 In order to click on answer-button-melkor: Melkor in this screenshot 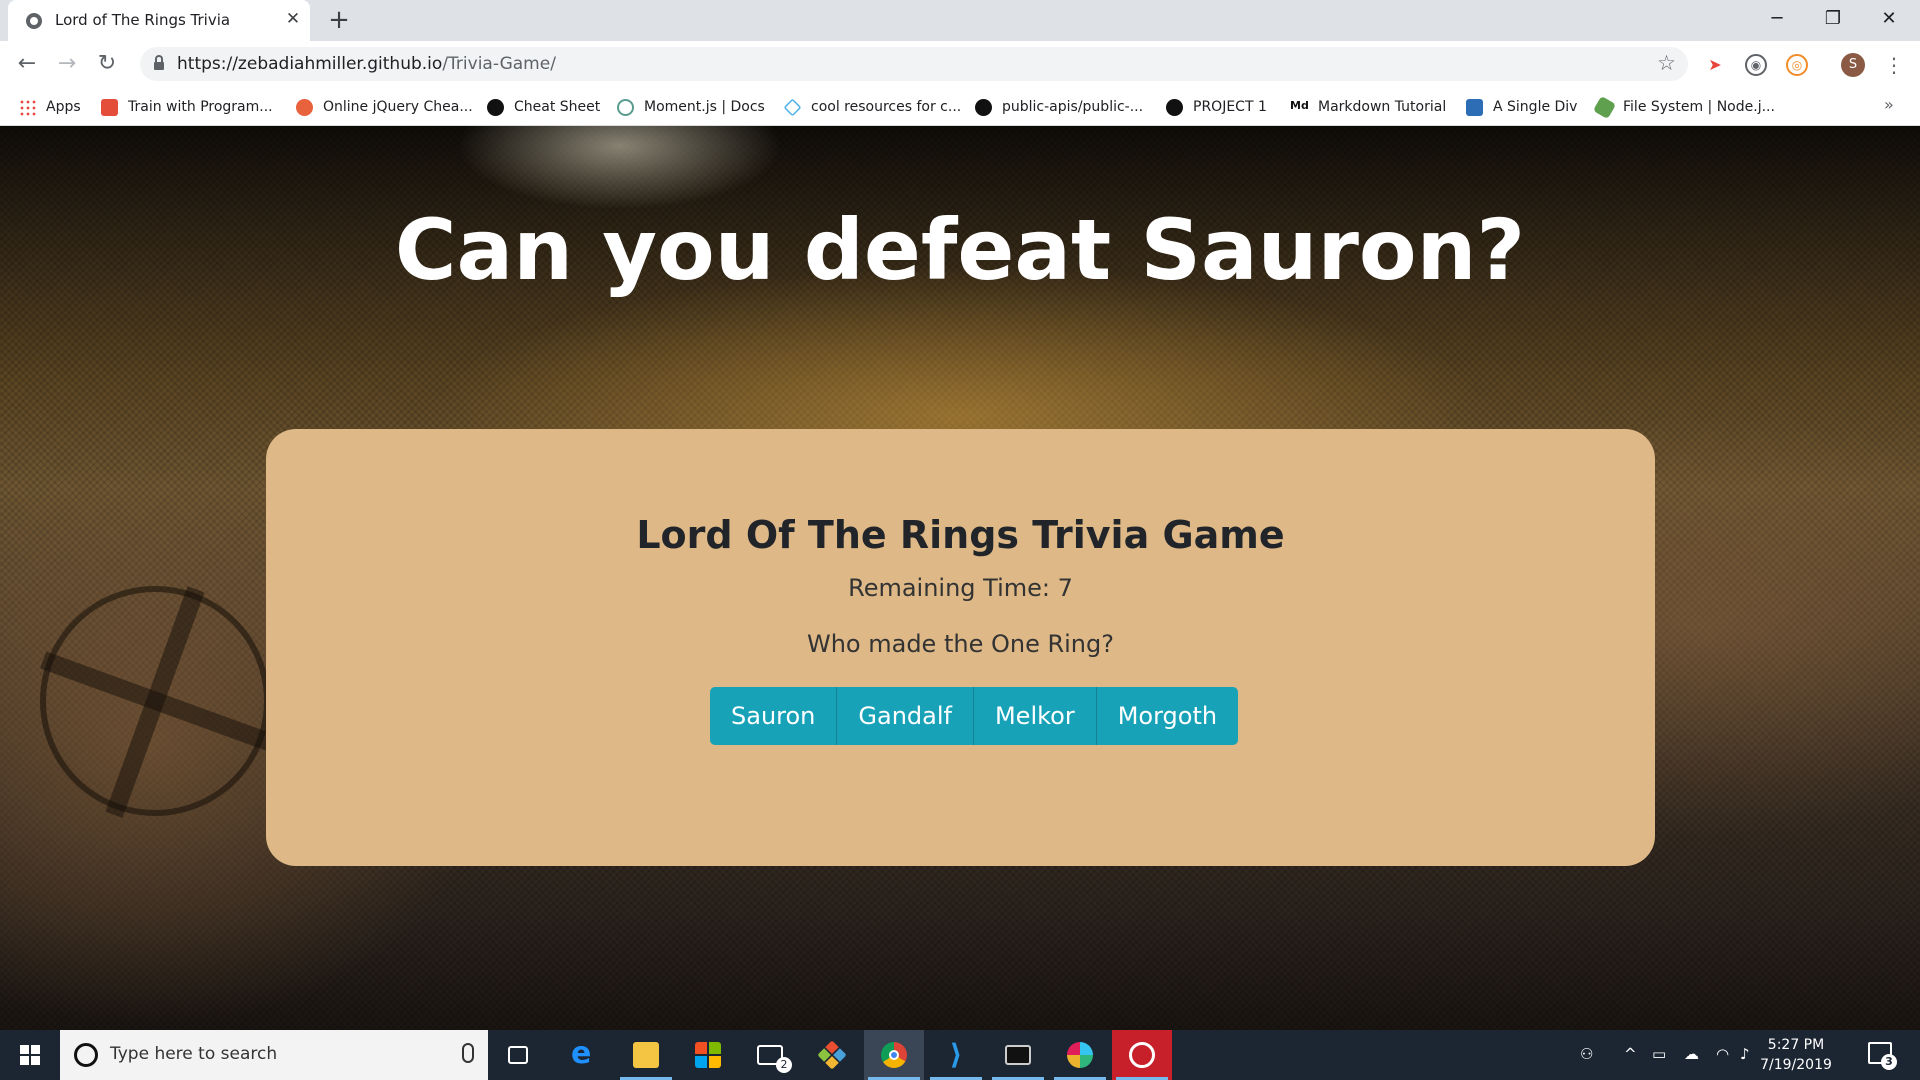, I will do `click(1035, 716)`.